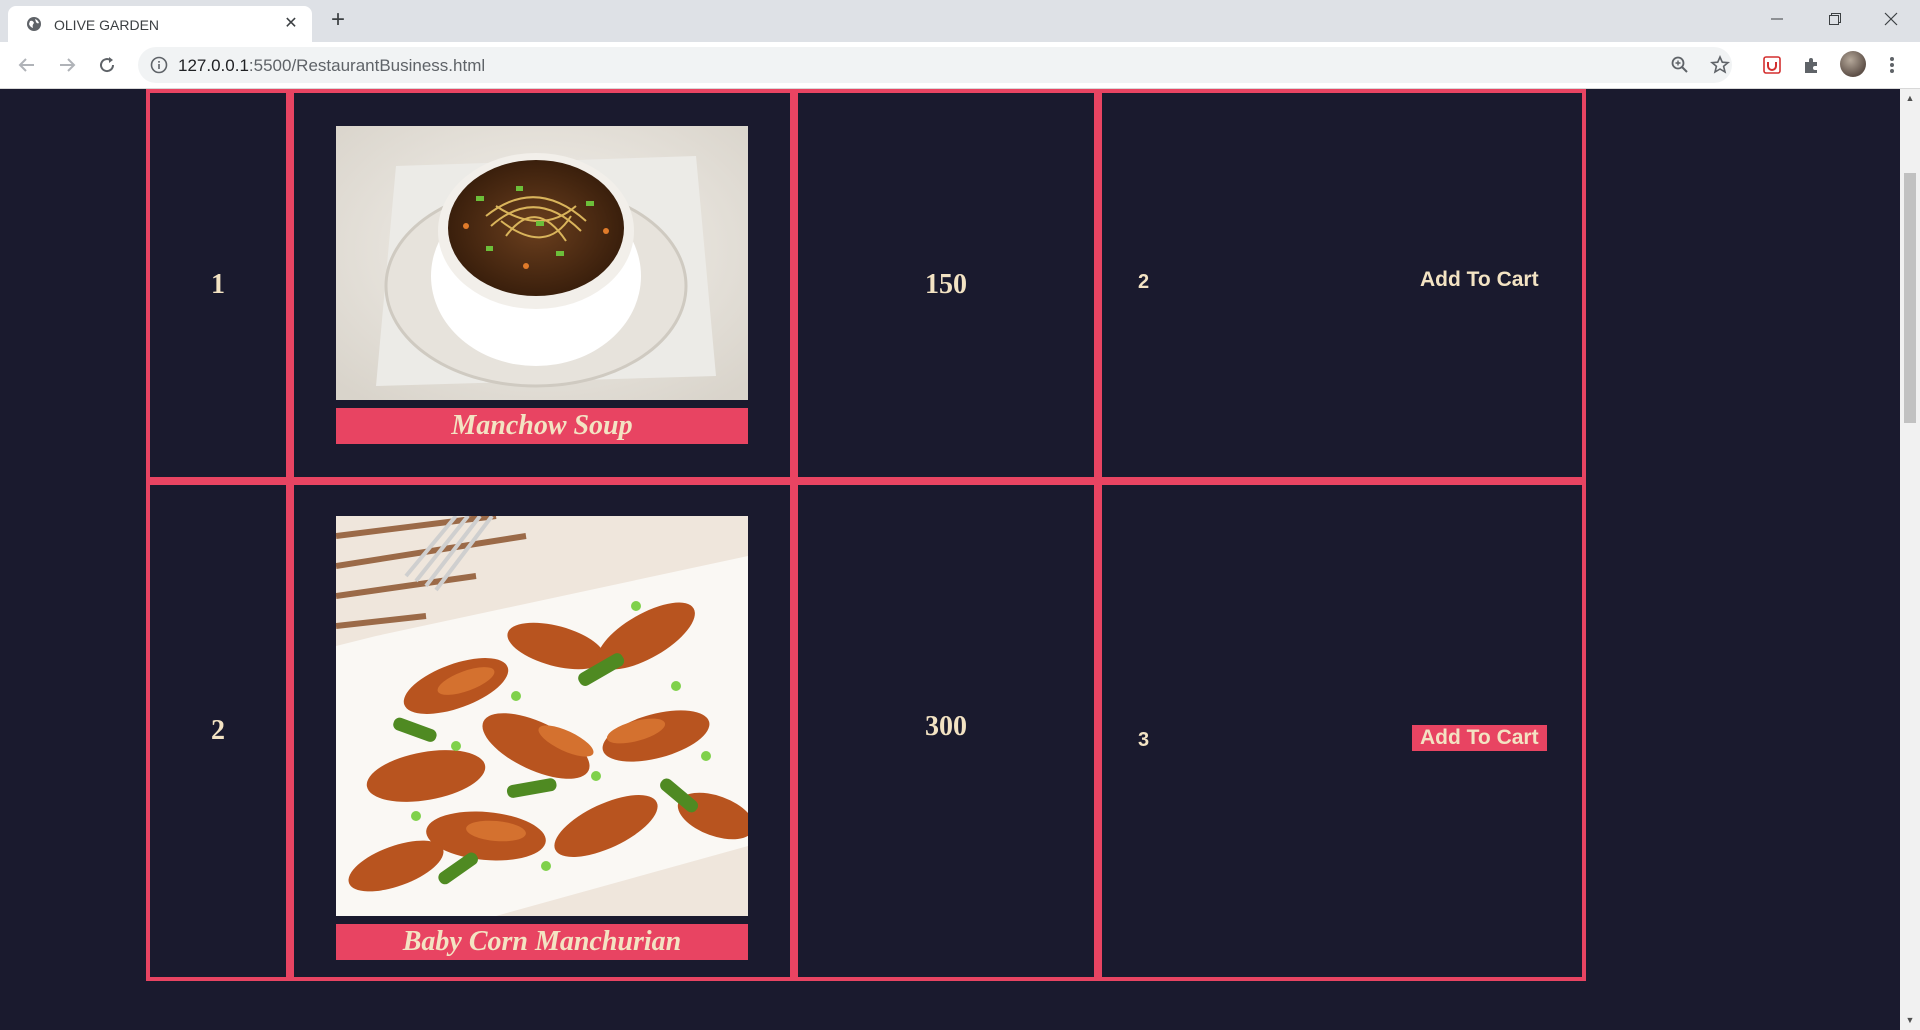  What do you see at coordinates (1342, 285) in the screenshot?
I see `quantity-cell: 2 Add To Cart` at bounding box center [1342, 285].